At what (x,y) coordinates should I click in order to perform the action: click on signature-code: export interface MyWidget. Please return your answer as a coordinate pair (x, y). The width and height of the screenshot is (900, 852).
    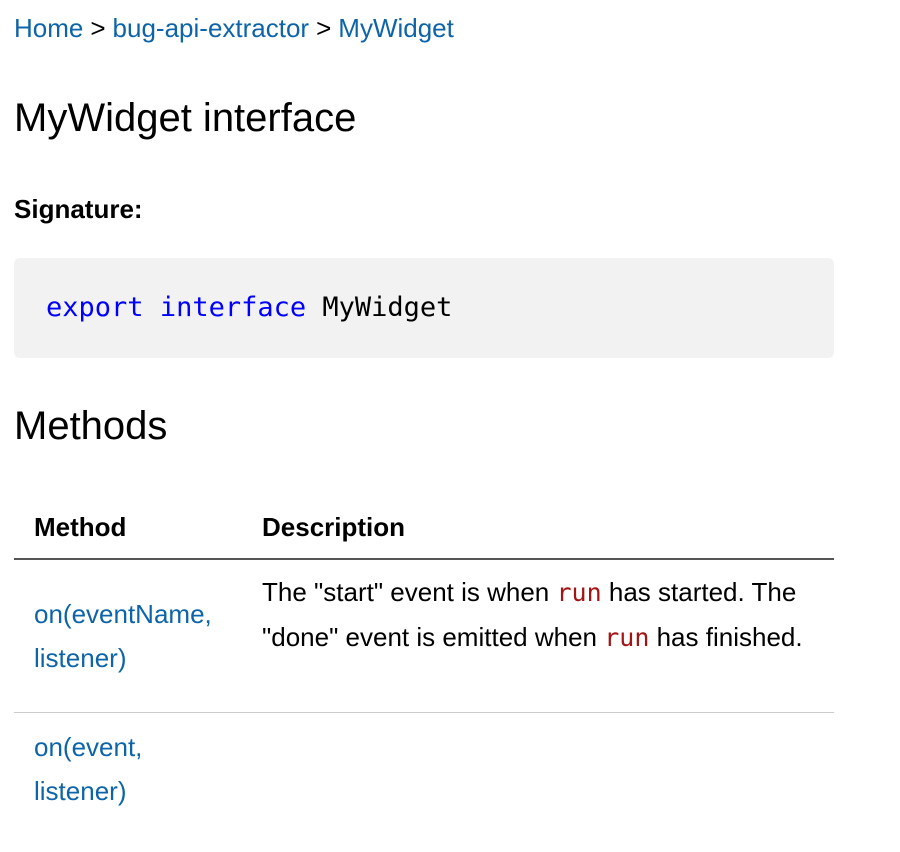
    Looking at the image, I should click on (249, 308).